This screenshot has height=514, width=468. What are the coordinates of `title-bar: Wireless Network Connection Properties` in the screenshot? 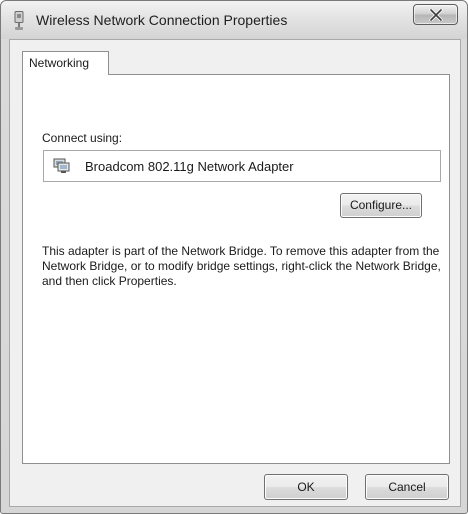 It's located at (234, 20).